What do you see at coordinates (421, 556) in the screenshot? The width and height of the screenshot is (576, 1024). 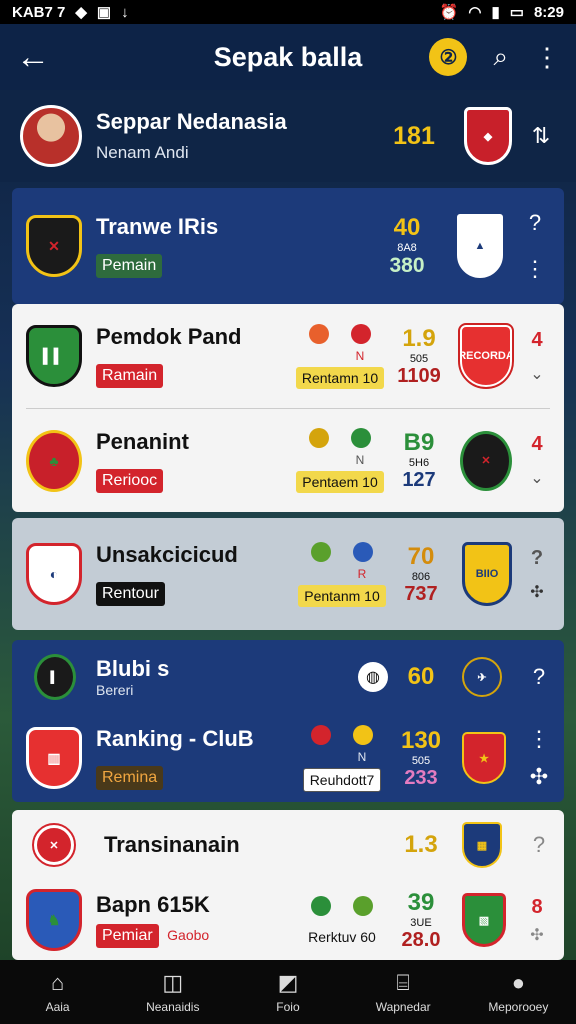 I see `stat-top: 70` at bounding box center [421, 556].